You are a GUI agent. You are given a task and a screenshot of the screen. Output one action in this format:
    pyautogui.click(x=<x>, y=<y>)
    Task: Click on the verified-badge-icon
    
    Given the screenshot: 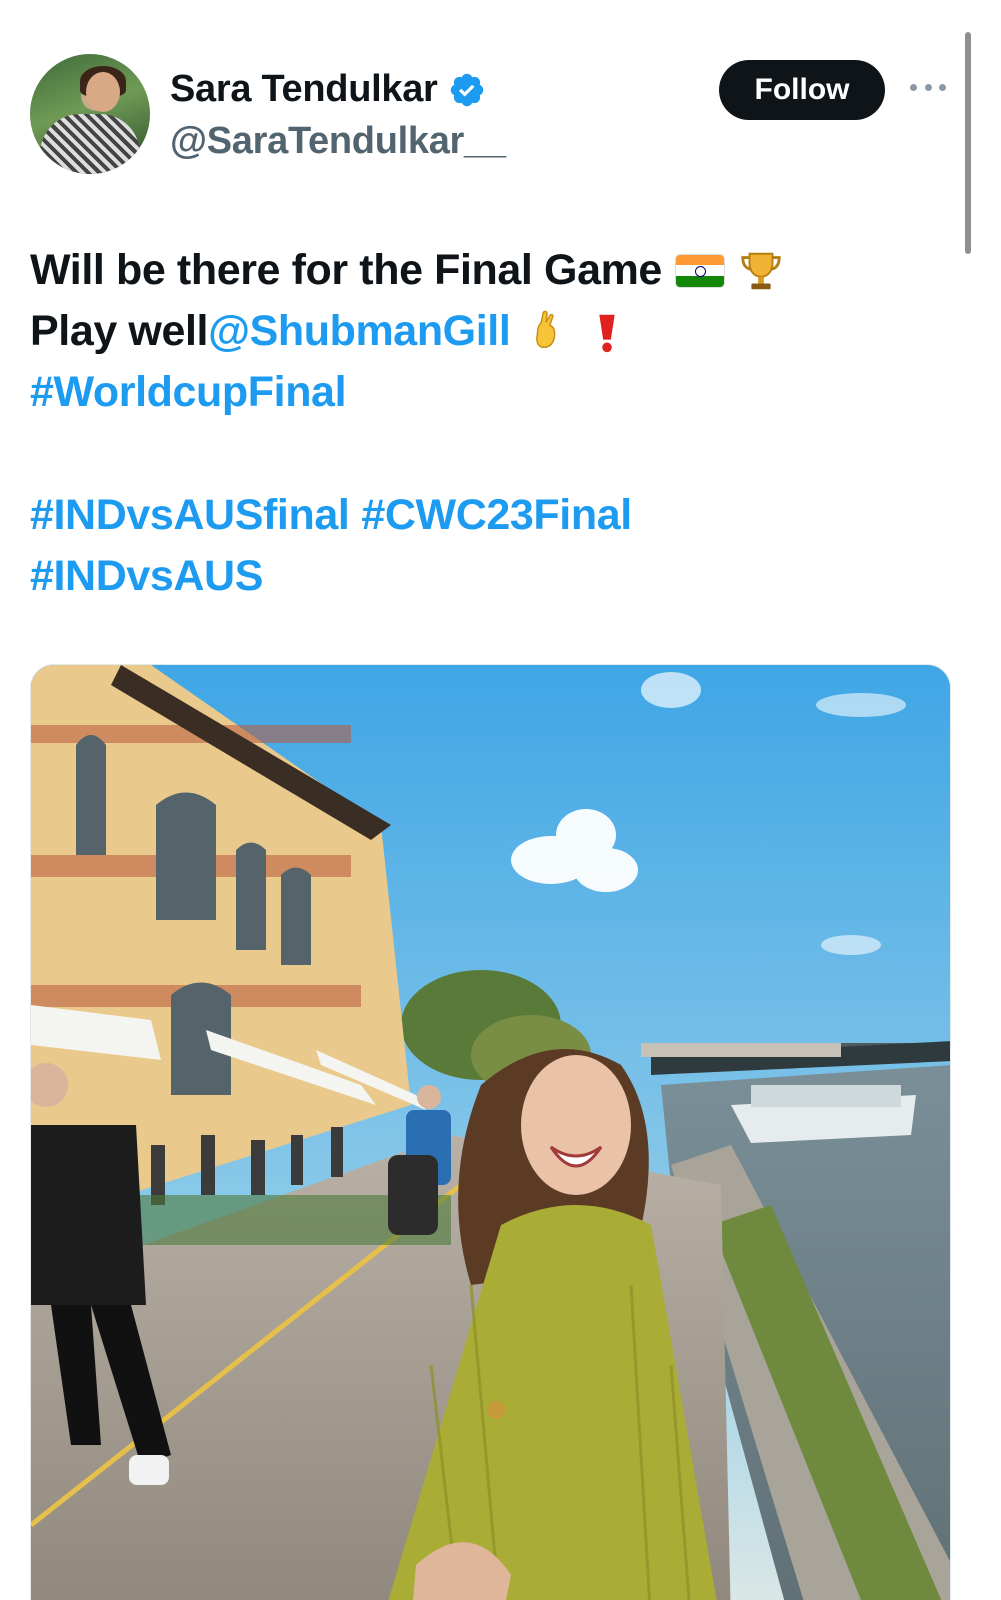 What is the action you would take?
    pyautogui.click(x=466, y=89)
    